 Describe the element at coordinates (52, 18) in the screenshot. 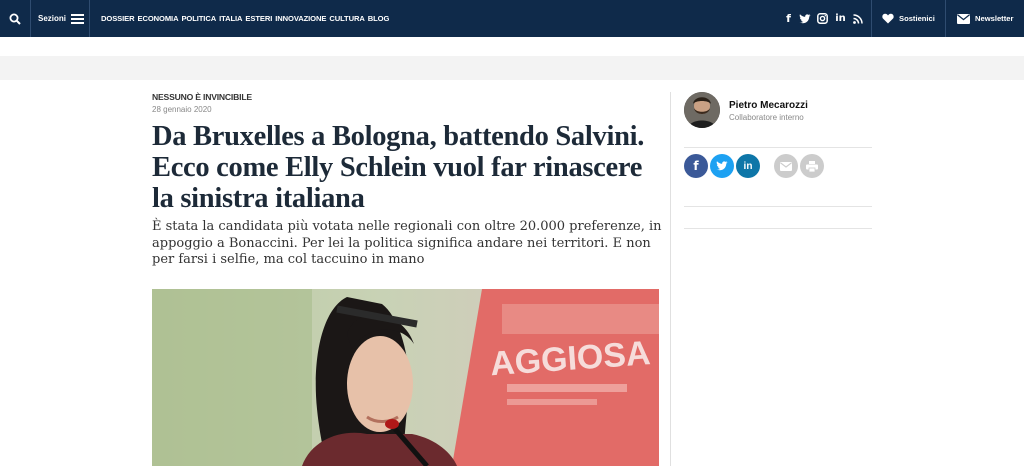

I see `sections-label: Sezioni` at that location.